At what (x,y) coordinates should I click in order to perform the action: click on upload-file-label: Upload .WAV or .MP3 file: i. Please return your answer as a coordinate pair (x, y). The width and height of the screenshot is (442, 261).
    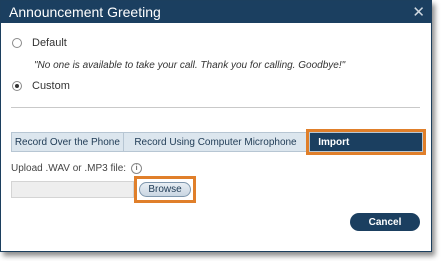
    Looking at the image, I should click on (77, 168).